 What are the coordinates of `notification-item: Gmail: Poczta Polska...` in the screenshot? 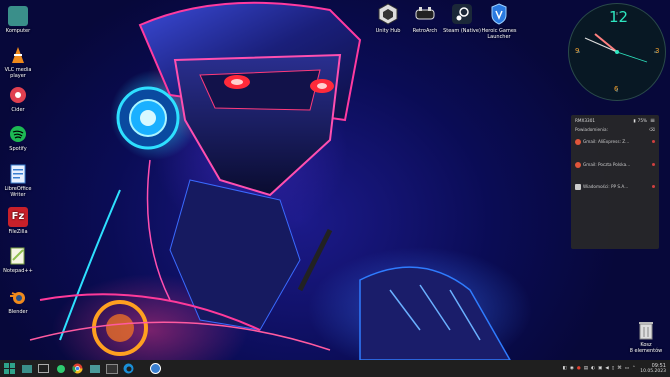 It's located at (615, 164).